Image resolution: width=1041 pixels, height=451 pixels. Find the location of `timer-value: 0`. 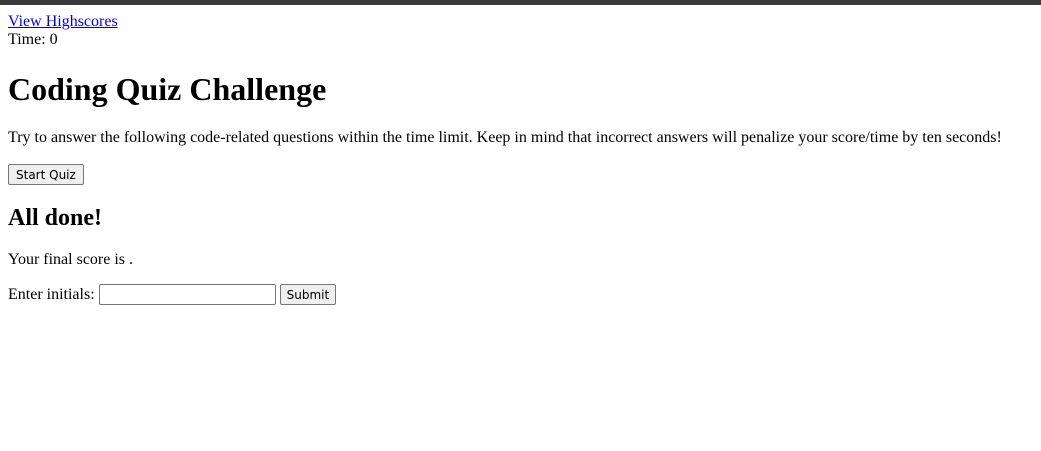

timer-value: 0 is located at coordinates (53, 39).